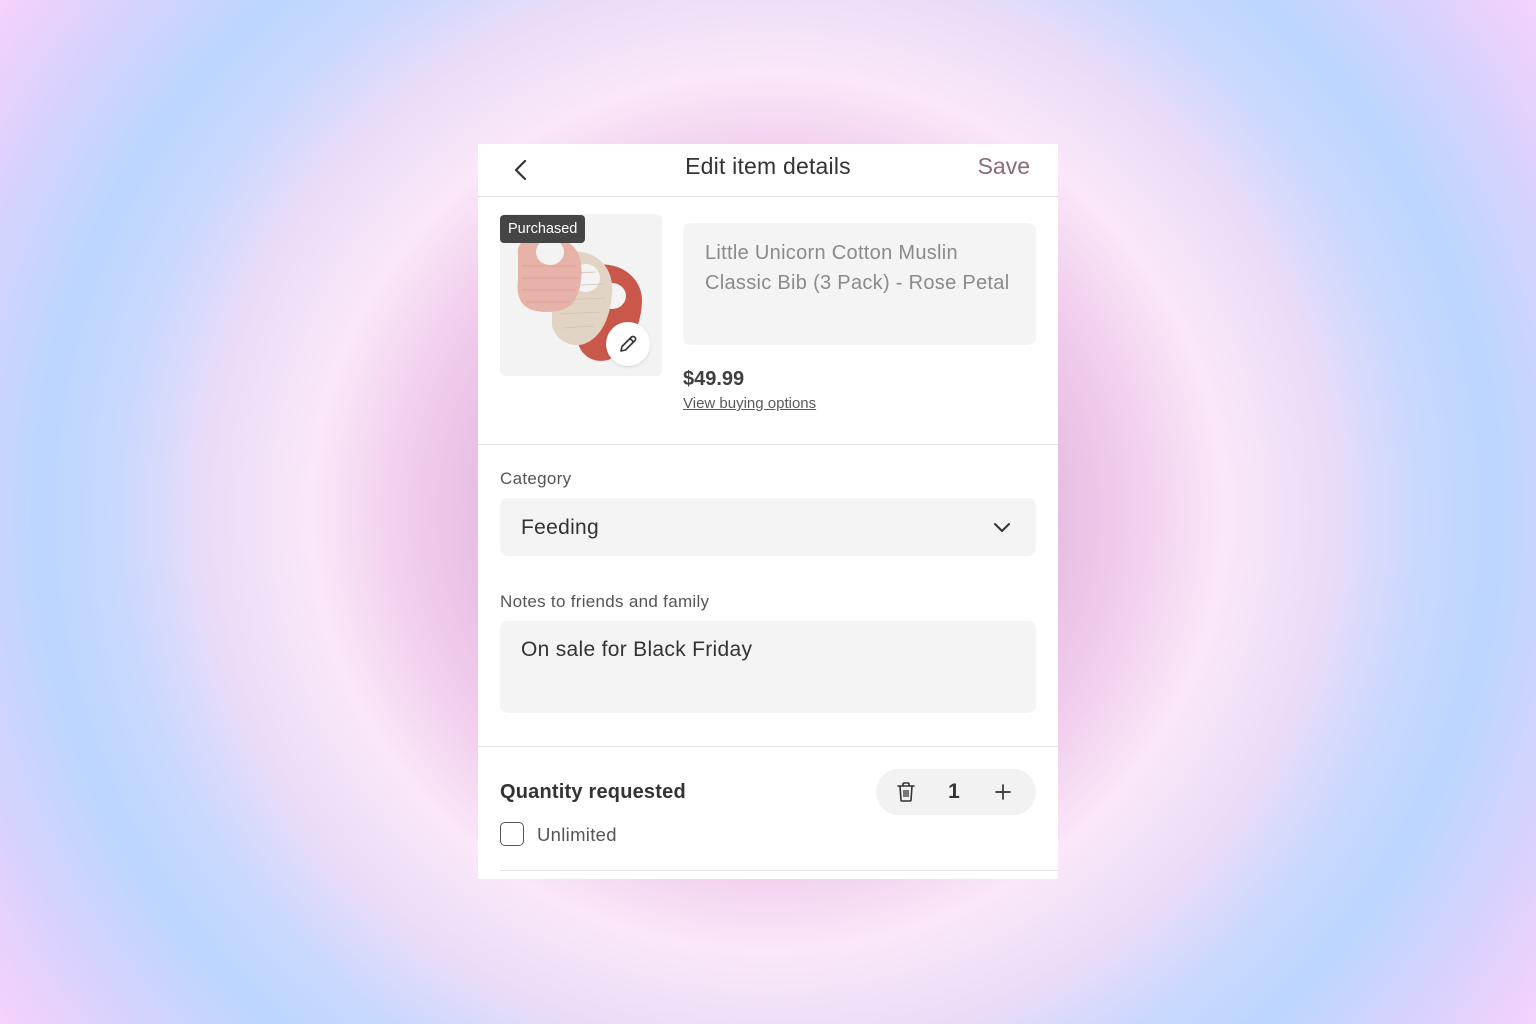 This screenshot has width=1536, height=1024. Describe the element at coordinates (768, 527) in the screenshot. I see `category-select: Feeding` at that location.